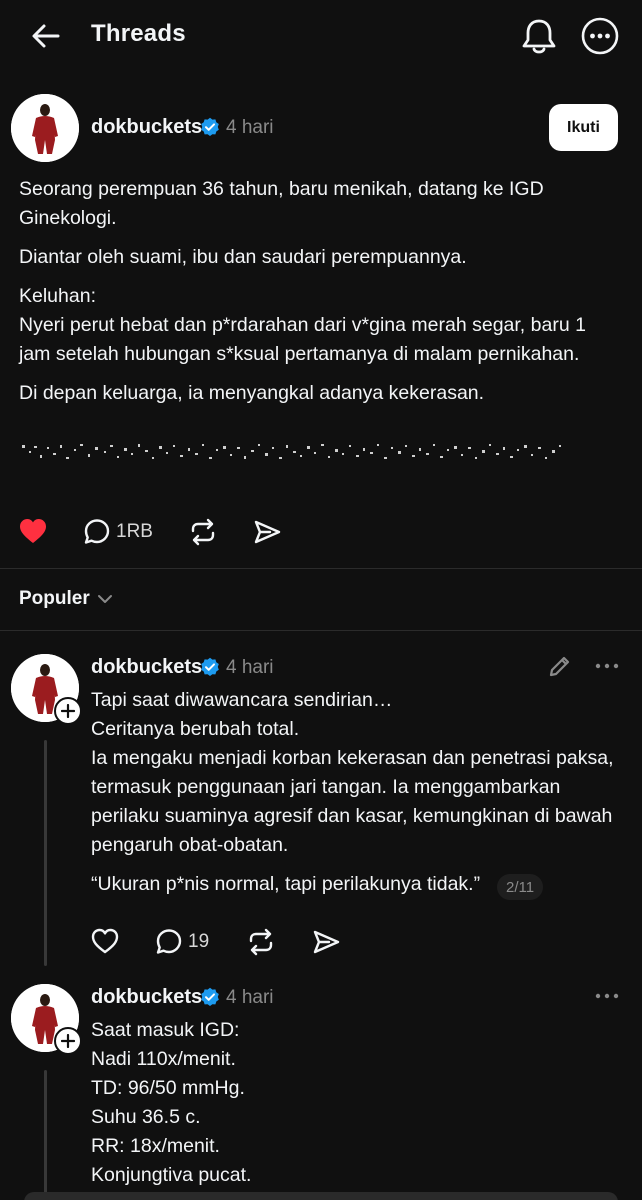 This screenshot has width=642, height=1200. What do you see at coordinates (520, 887) in the screenshot?
I see `thread-page-badge: 2/11` at bounding box center [520, 887].